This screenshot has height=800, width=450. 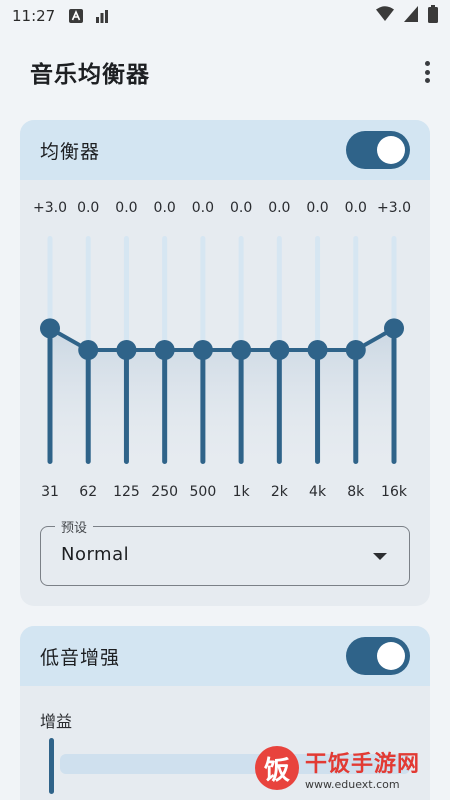 I want to click on preset-dropdown: 预设 Normal, so click(x=225, y=551).